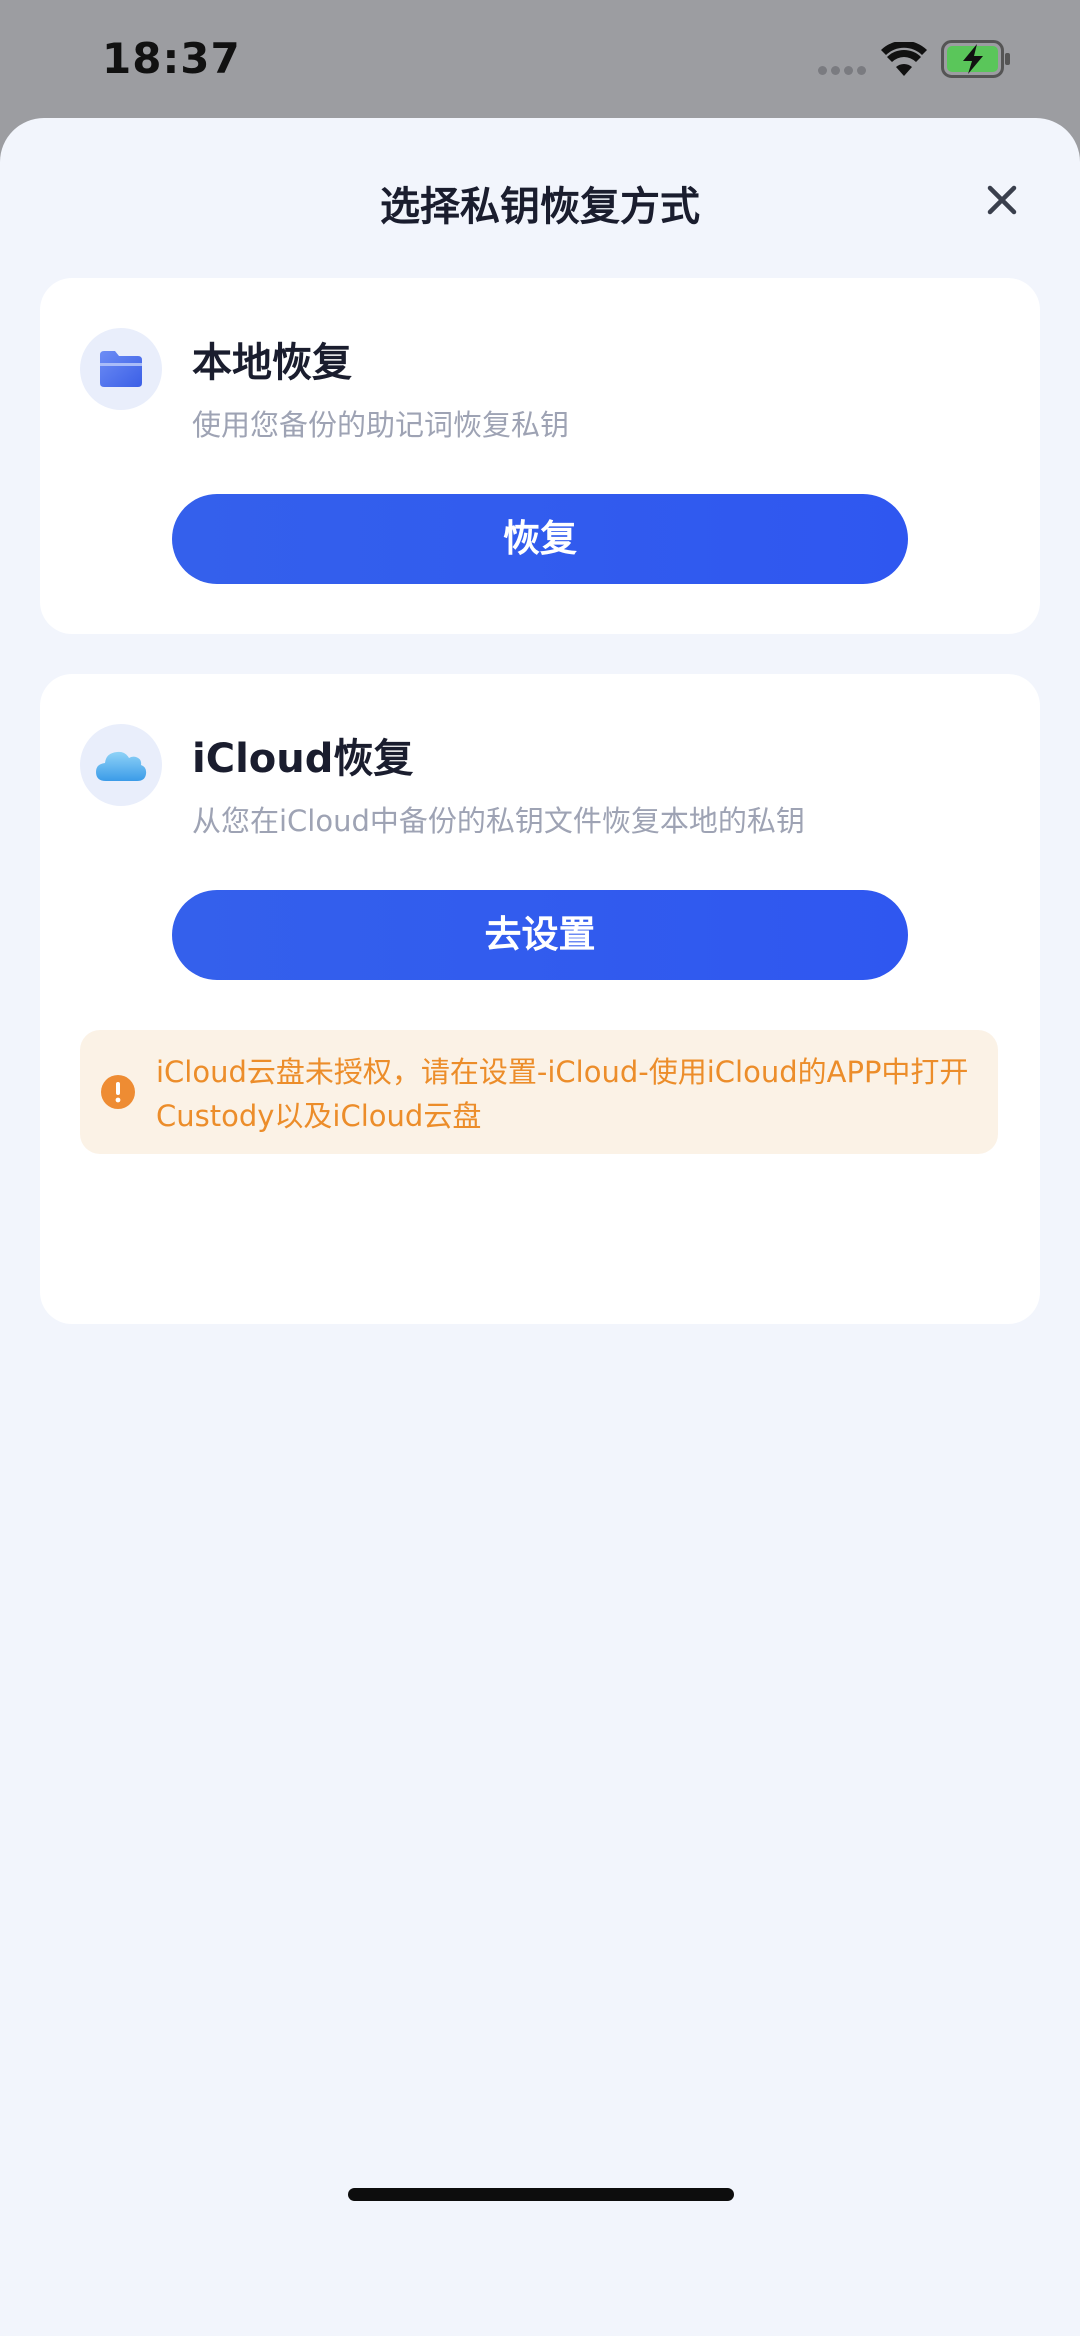  What do you see at coordinates (904, 59) in the screenshot?
I see `wifi-icon` at bounding box center [904, 59].